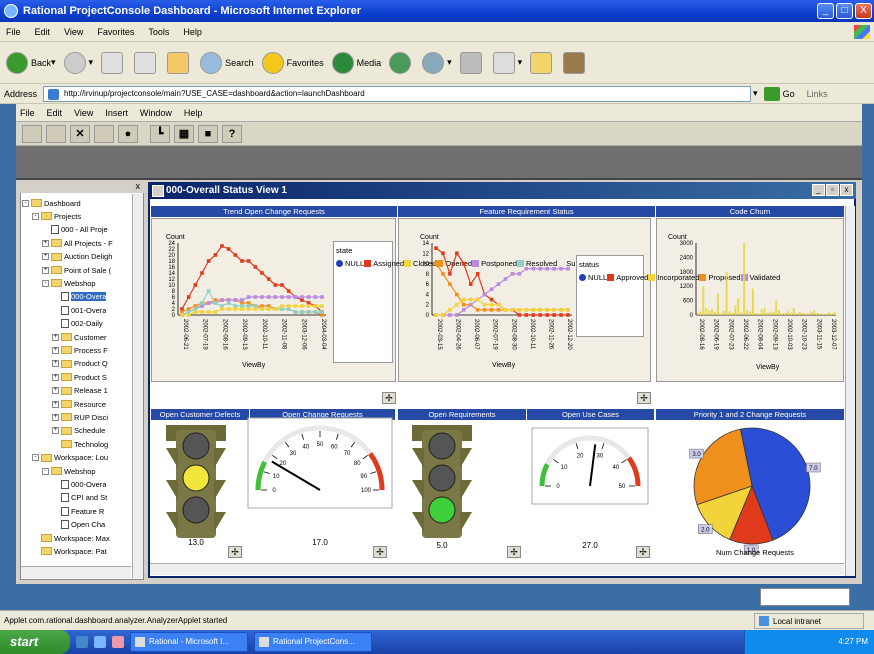 The image size is (874, 654). I want to click on y-tick-label: 3000, so click(687, 244).